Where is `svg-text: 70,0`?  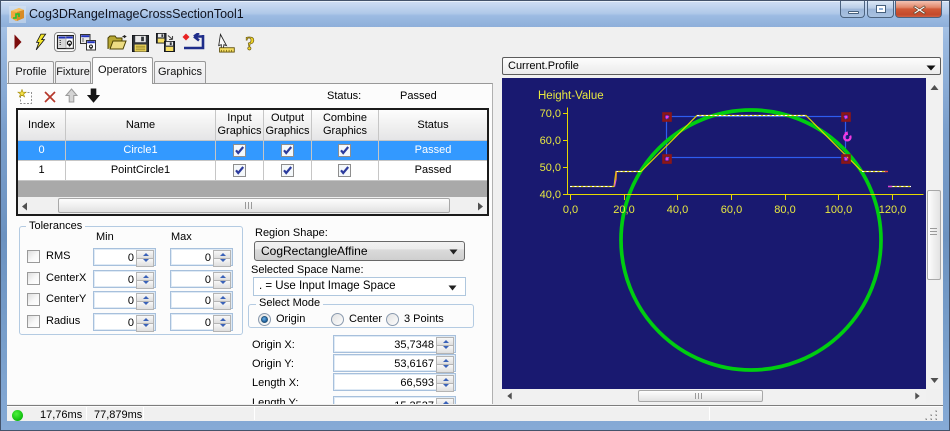 svg-text: 70,0 is located at coordinates (550, 114).